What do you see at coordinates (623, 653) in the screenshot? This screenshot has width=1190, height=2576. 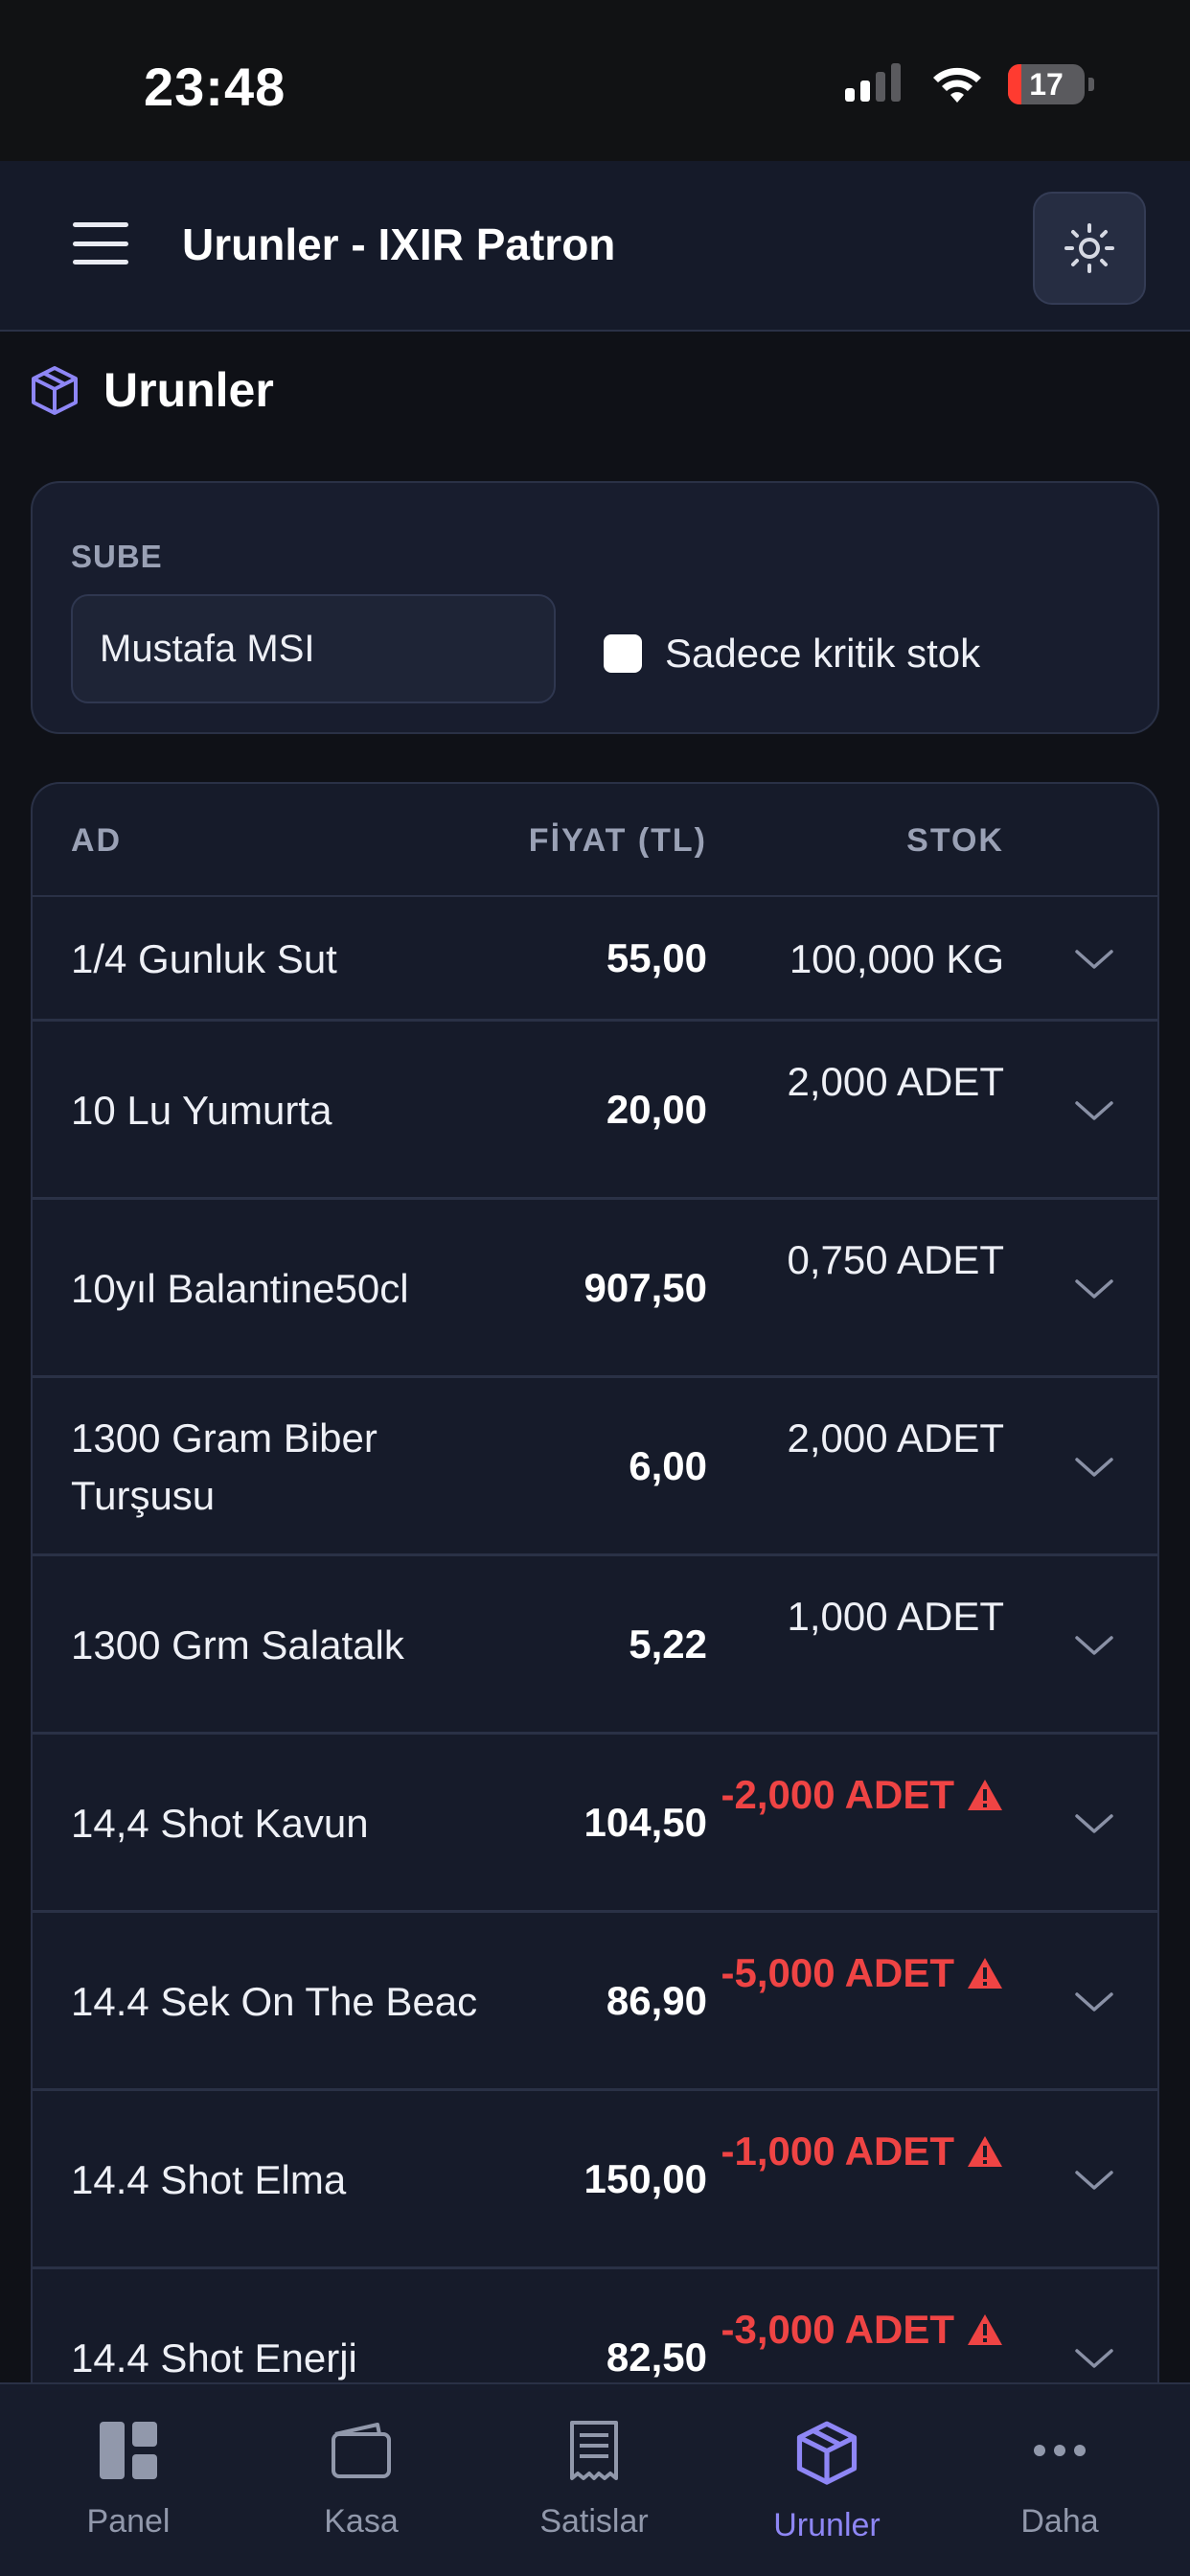 I see `critical-stock-checkbox` at bounding box center [623, 653].